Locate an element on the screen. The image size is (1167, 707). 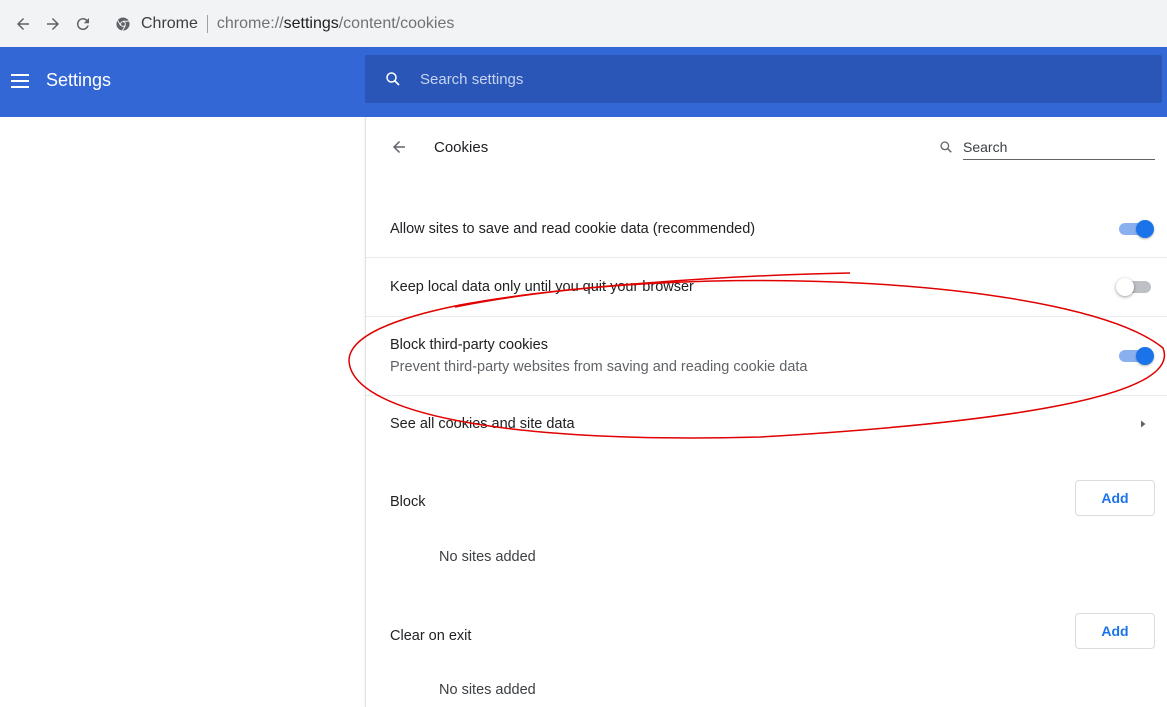
allow-cookies-toggle is located at coordinates (1135, 229).